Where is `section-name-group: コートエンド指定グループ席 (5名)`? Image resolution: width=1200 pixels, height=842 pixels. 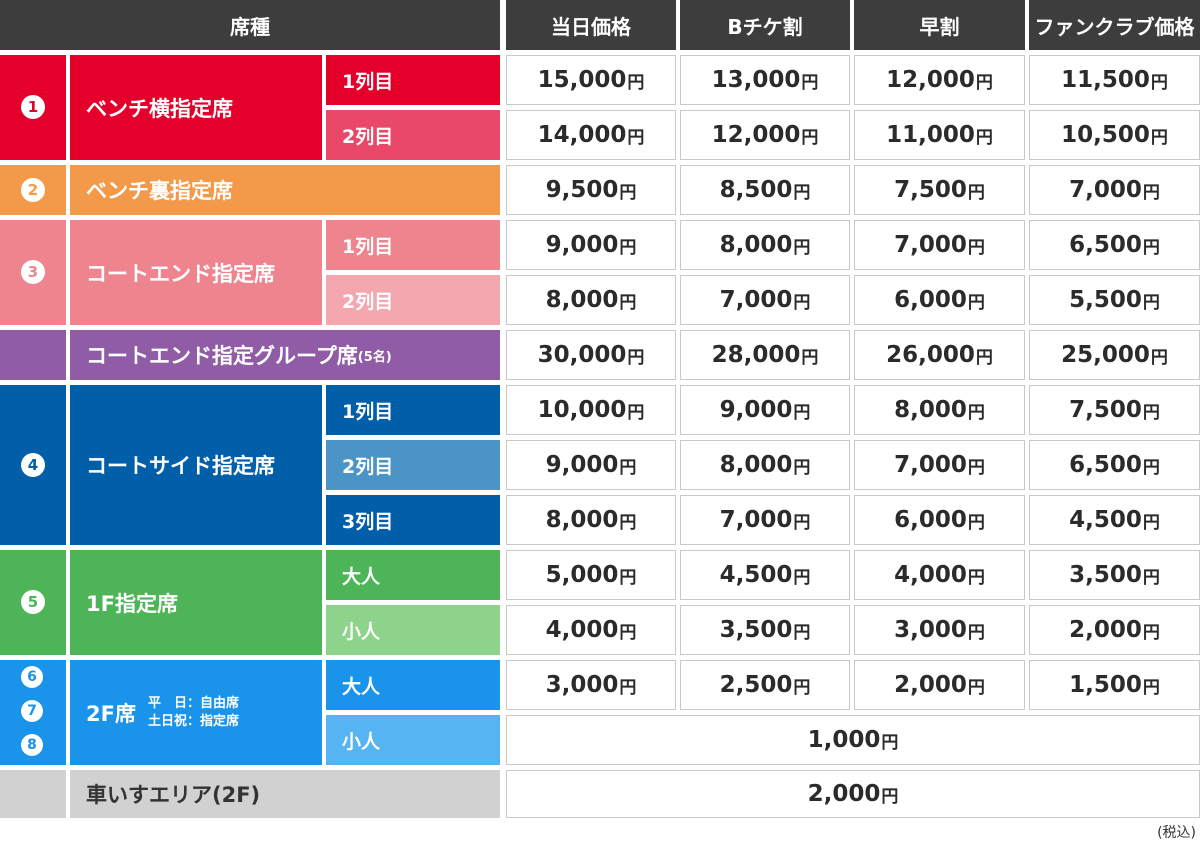 section-name-group: コートエンド指定グループ席 (5名) is located at coordinates (285, 355).